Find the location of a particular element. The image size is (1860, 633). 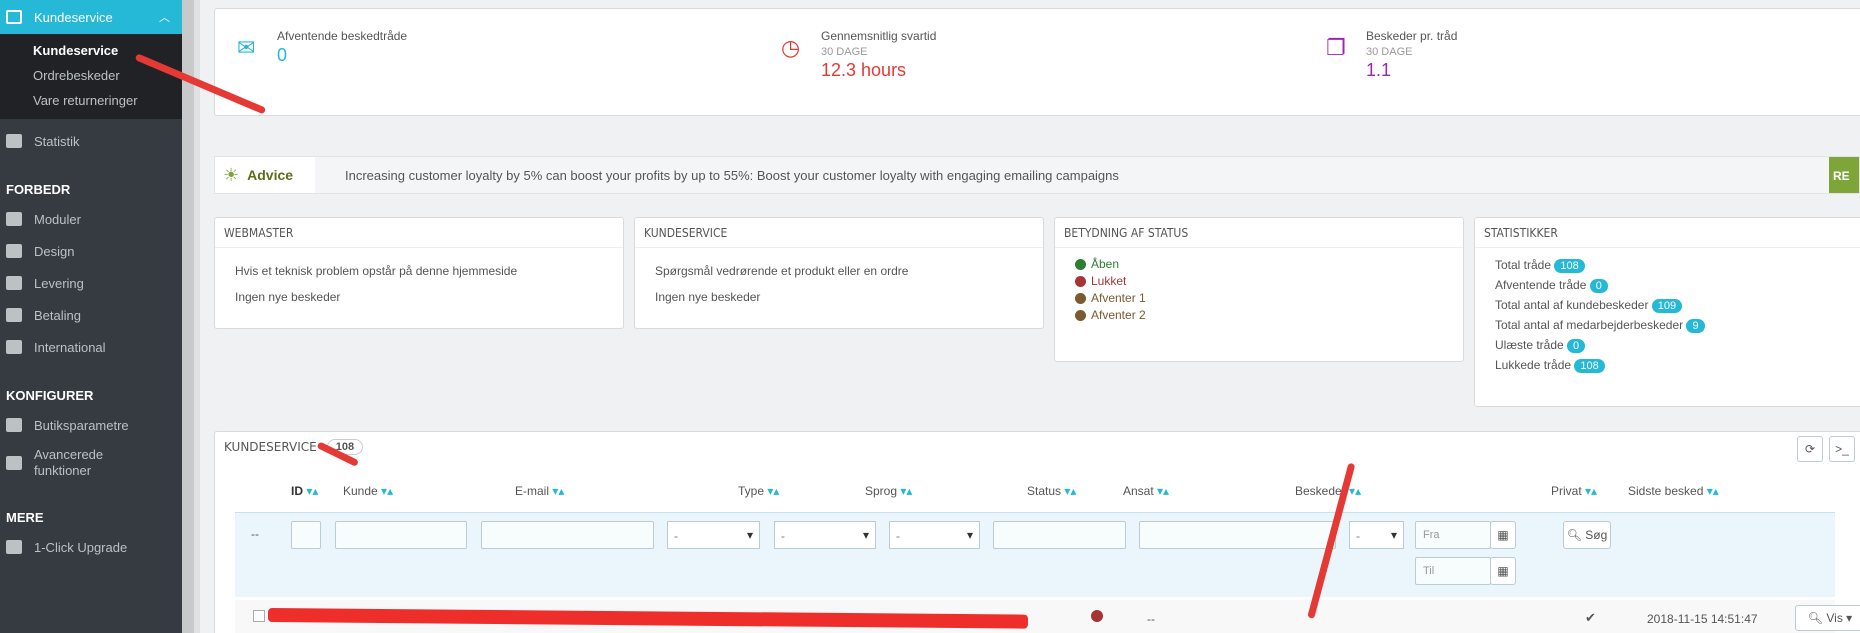

monitor-icon is located at coordinates (14, 251).